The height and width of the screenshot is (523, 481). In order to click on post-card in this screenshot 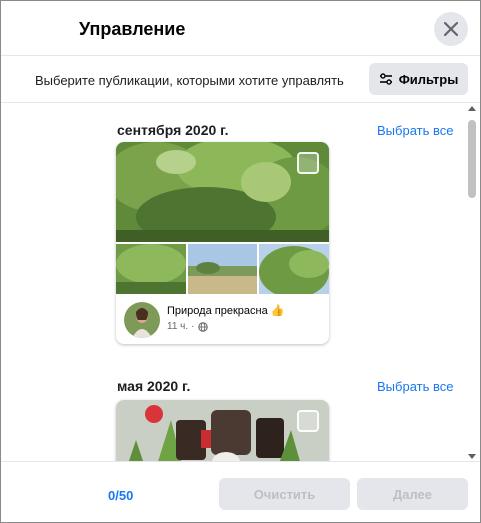, I will do `click(222, 430)`.